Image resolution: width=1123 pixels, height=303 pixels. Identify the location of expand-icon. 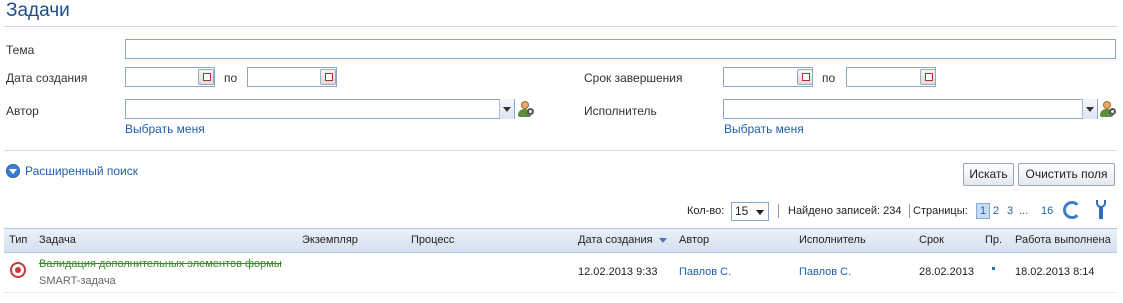
(13, 171).